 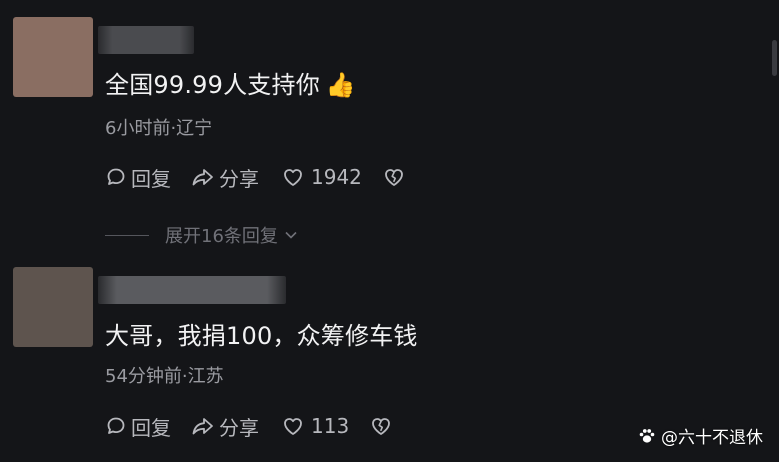 What do you see at coordinates (774, 58) in the screenshot?
I see `scrollbar` at bounding box center [774, 58].